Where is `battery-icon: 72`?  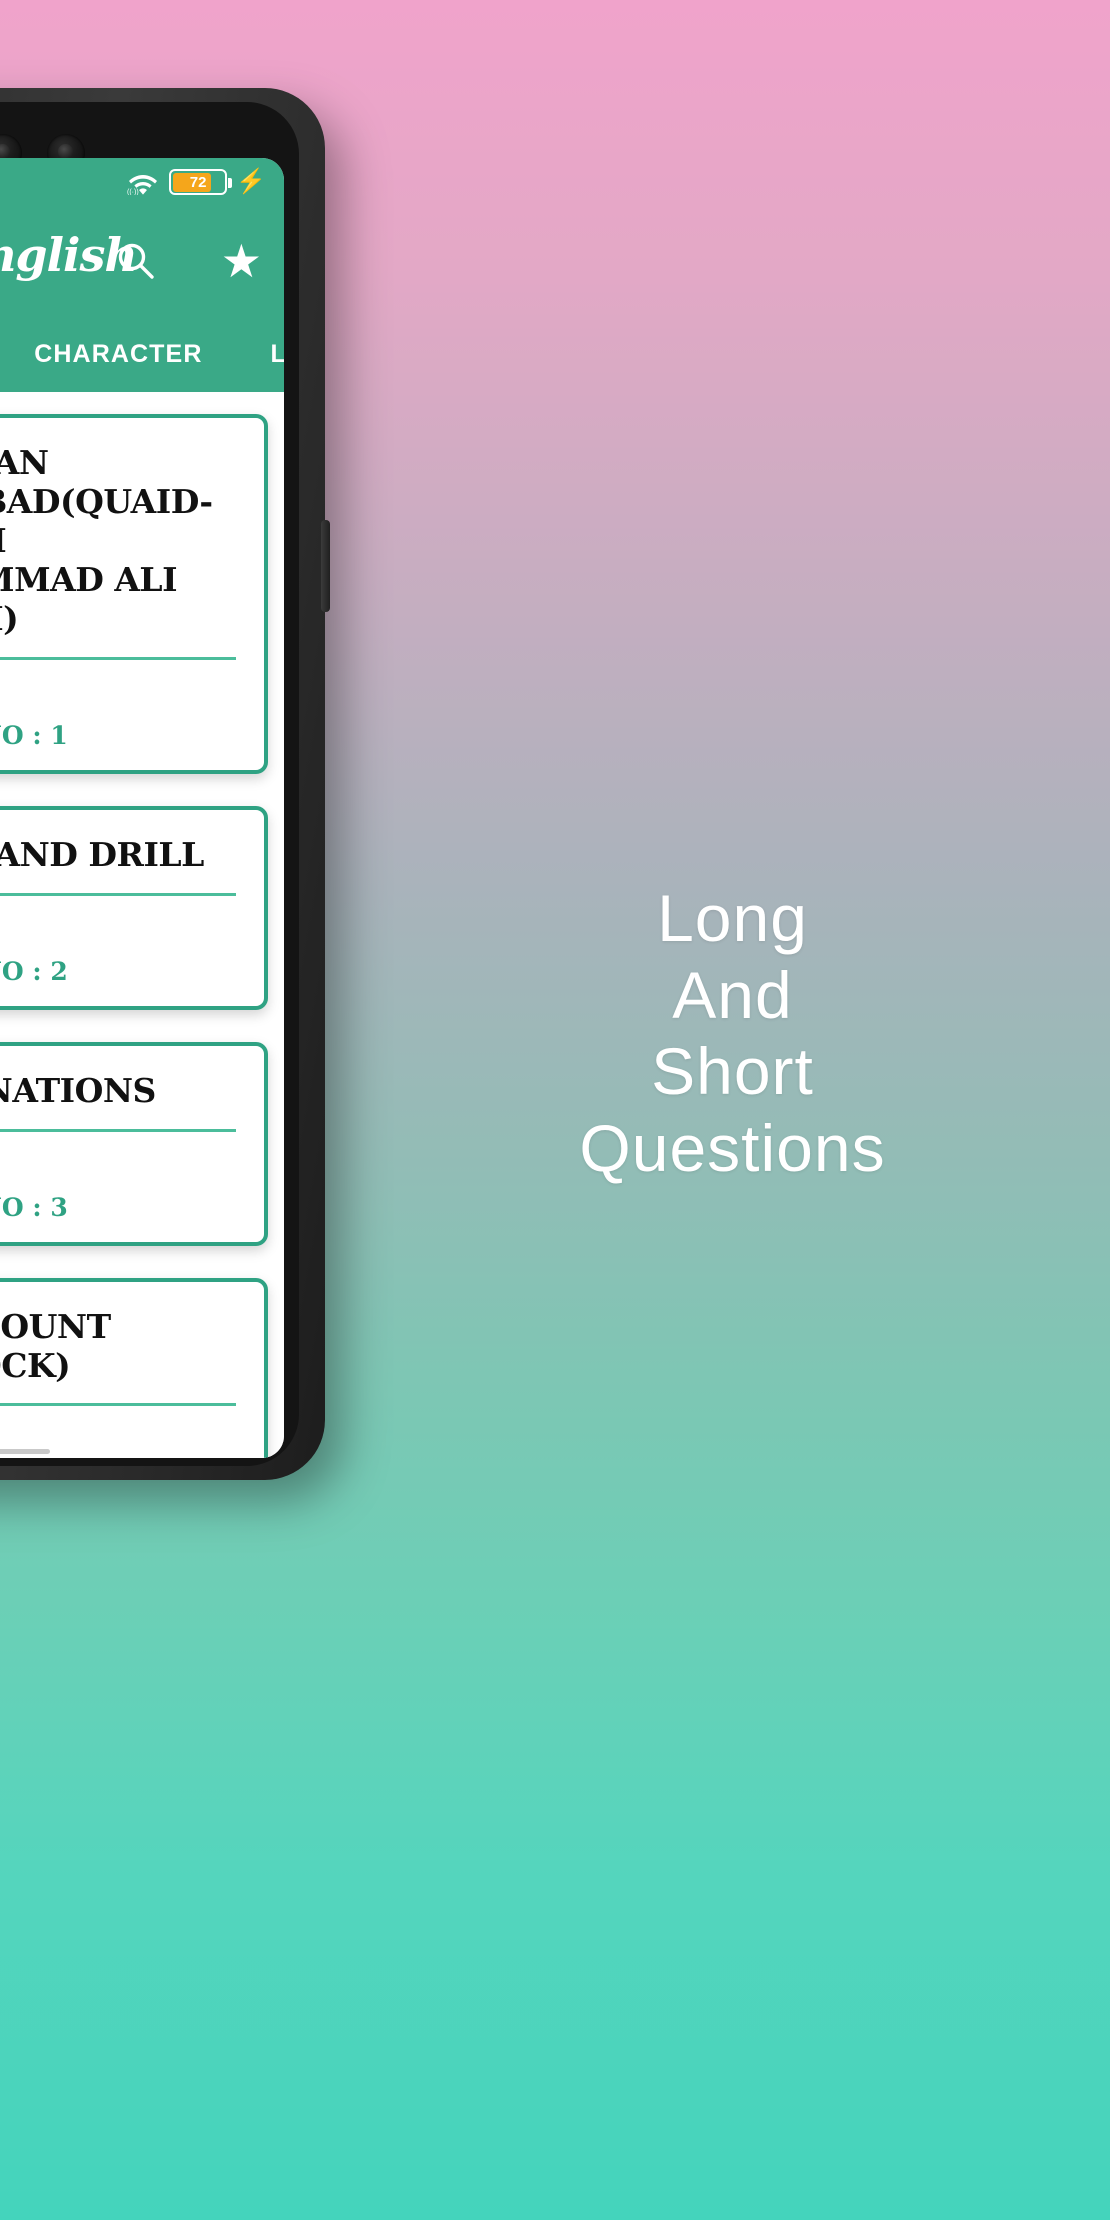
battery-icon: 72 is located at coordinates (201, 182).